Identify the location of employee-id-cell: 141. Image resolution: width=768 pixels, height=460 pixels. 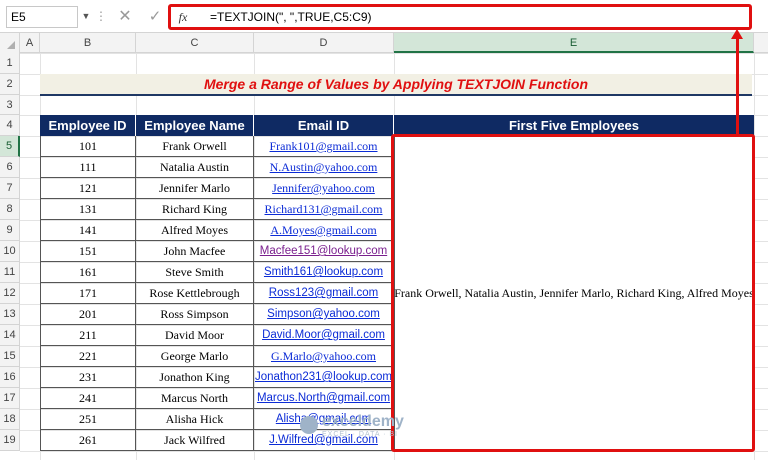
(88, 230).